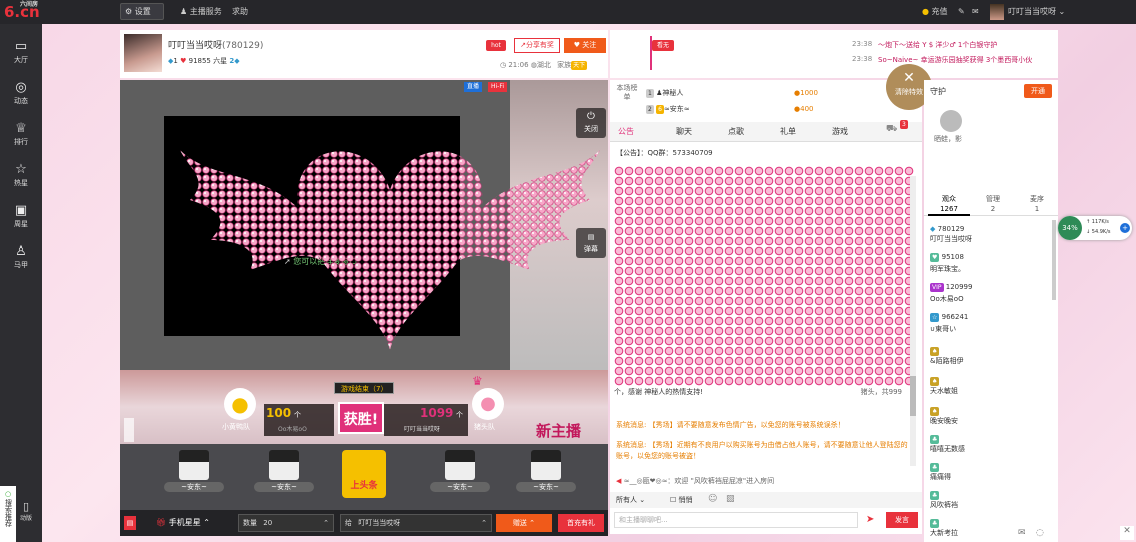 Image resolution: width=1136 pixels, height=542 pixels. Describe the element at coordinates (1036, 12) in the screenshot. I see `username-menu: 叮叮当当哎呀 ⌄` at that location.